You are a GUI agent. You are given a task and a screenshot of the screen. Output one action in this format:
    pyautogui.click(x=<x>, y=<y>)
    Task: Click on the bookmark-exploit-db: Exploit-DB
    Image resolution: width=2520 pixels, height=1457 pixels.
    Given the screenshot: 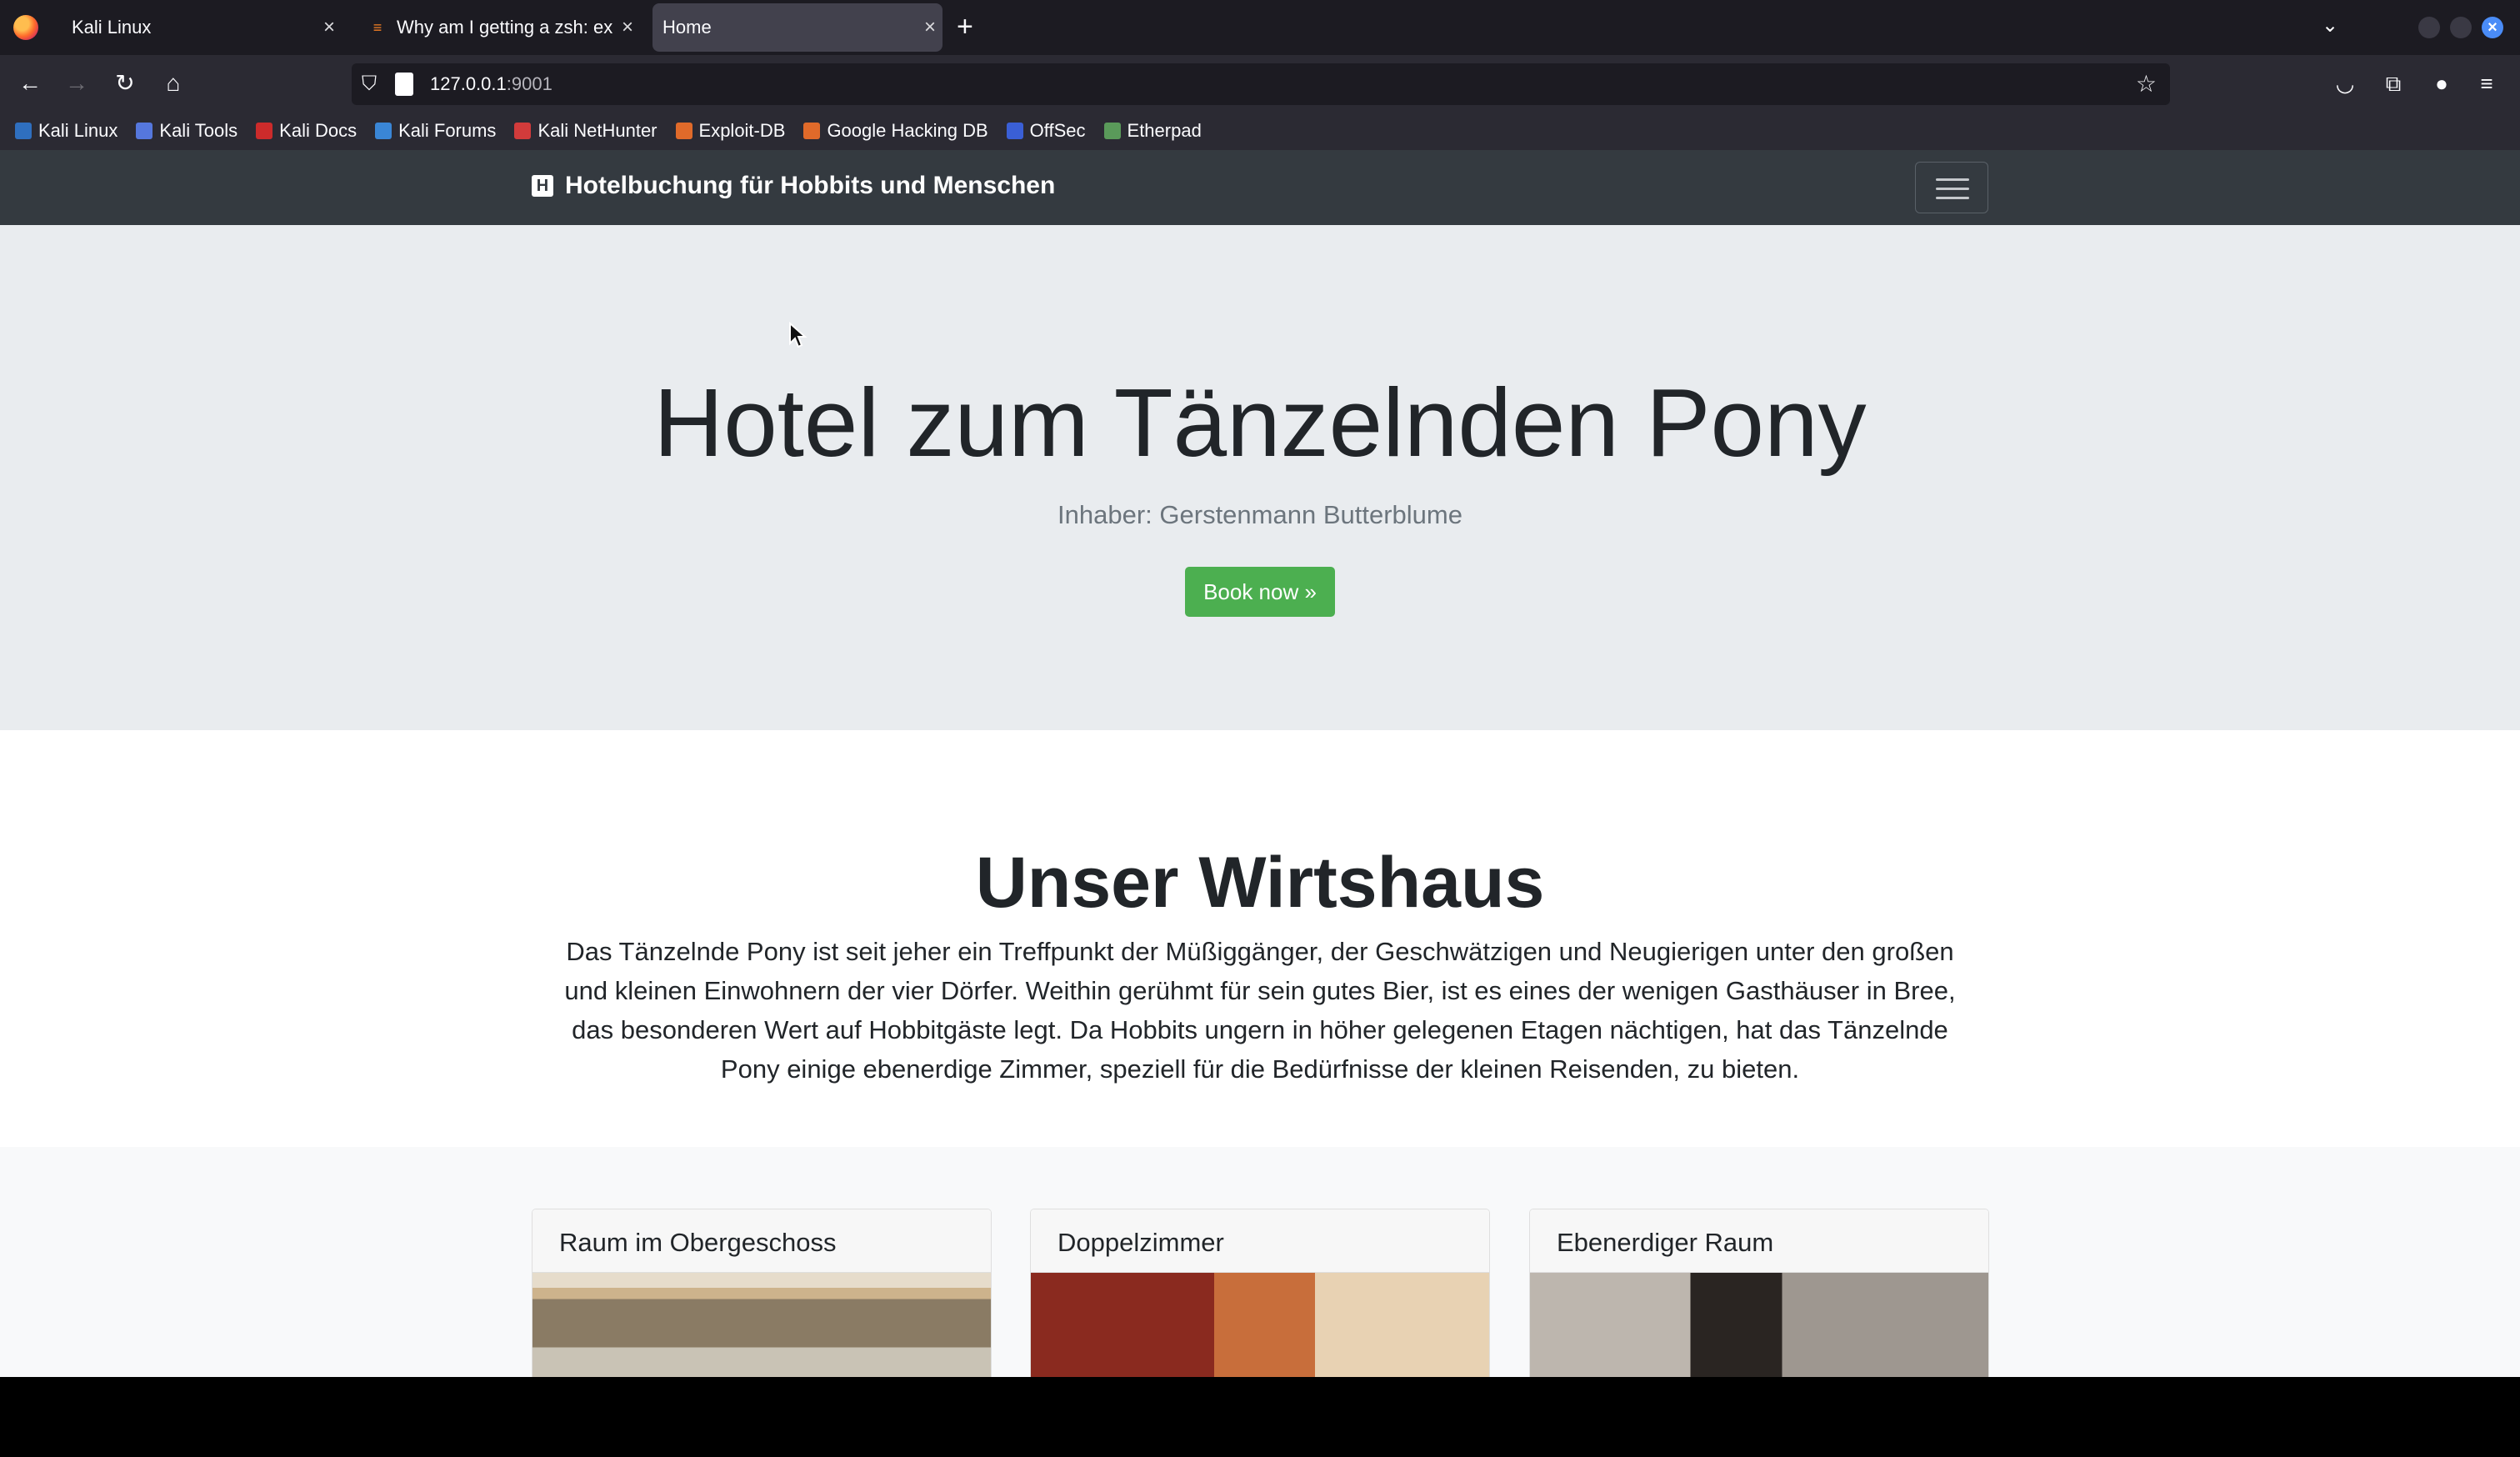 What is the action you would take?
    pyautogui.click(x=730, y=131)
    